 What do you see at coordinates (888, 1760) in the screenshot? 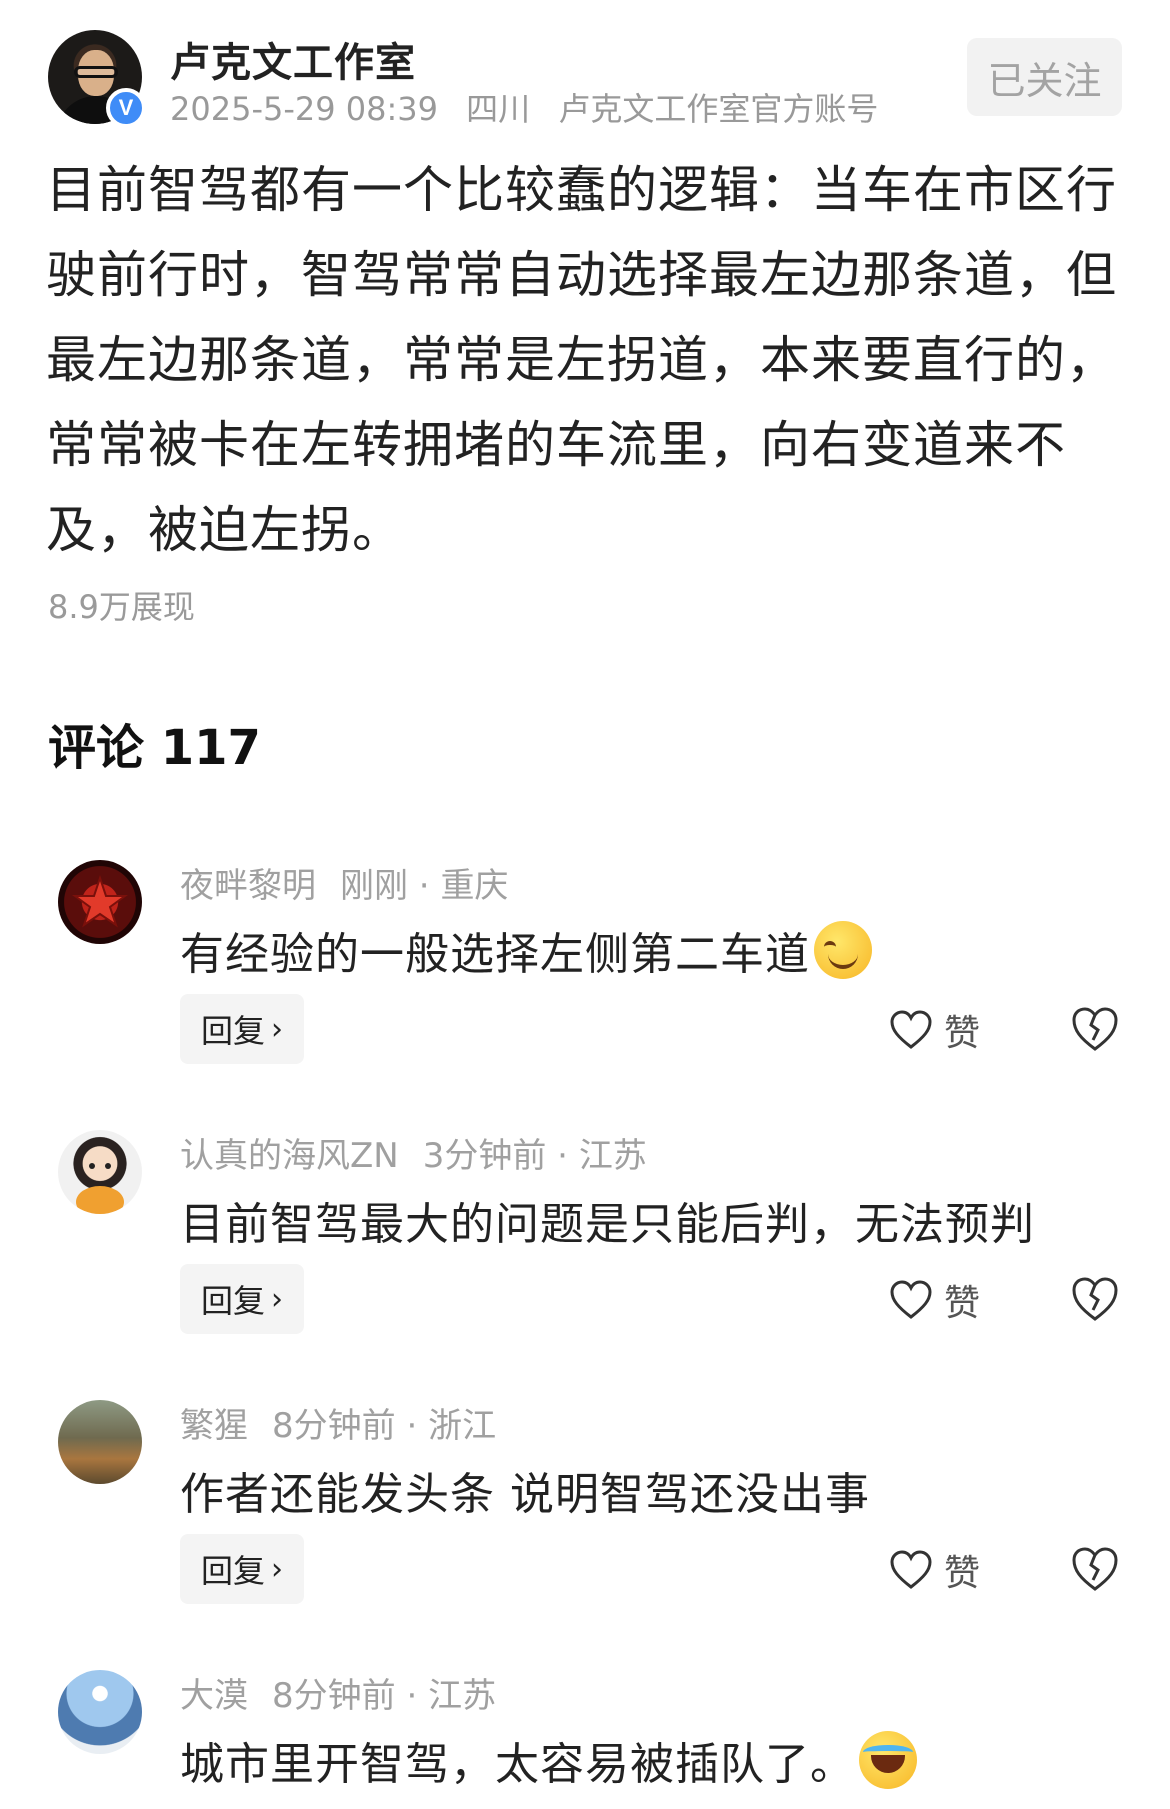
I see `crying-laughing-emoji-icon` at bounding box center [888, 1760].